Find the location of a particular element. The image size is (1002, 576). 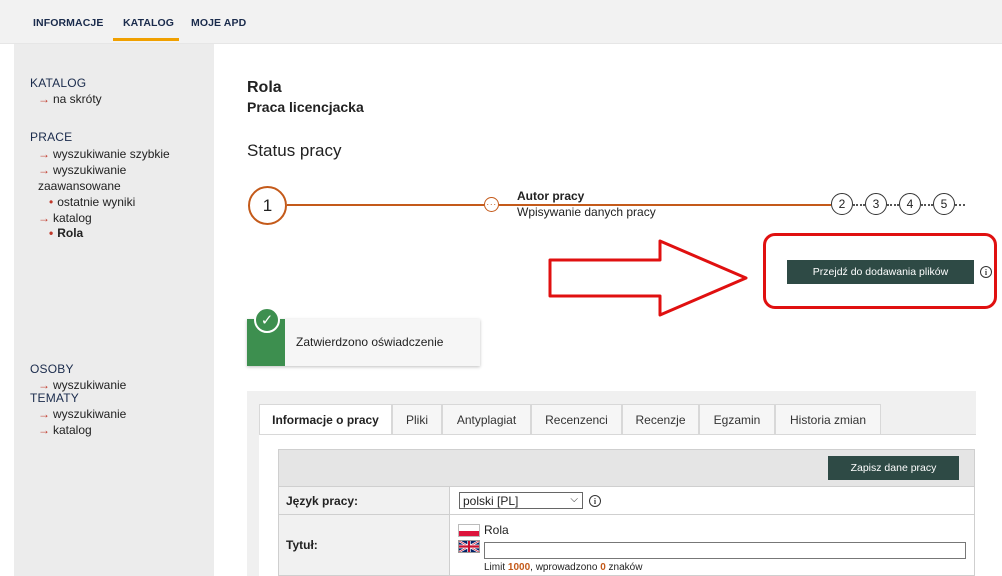

stepper-step-5: 5 is located at coordinates (944, 204).